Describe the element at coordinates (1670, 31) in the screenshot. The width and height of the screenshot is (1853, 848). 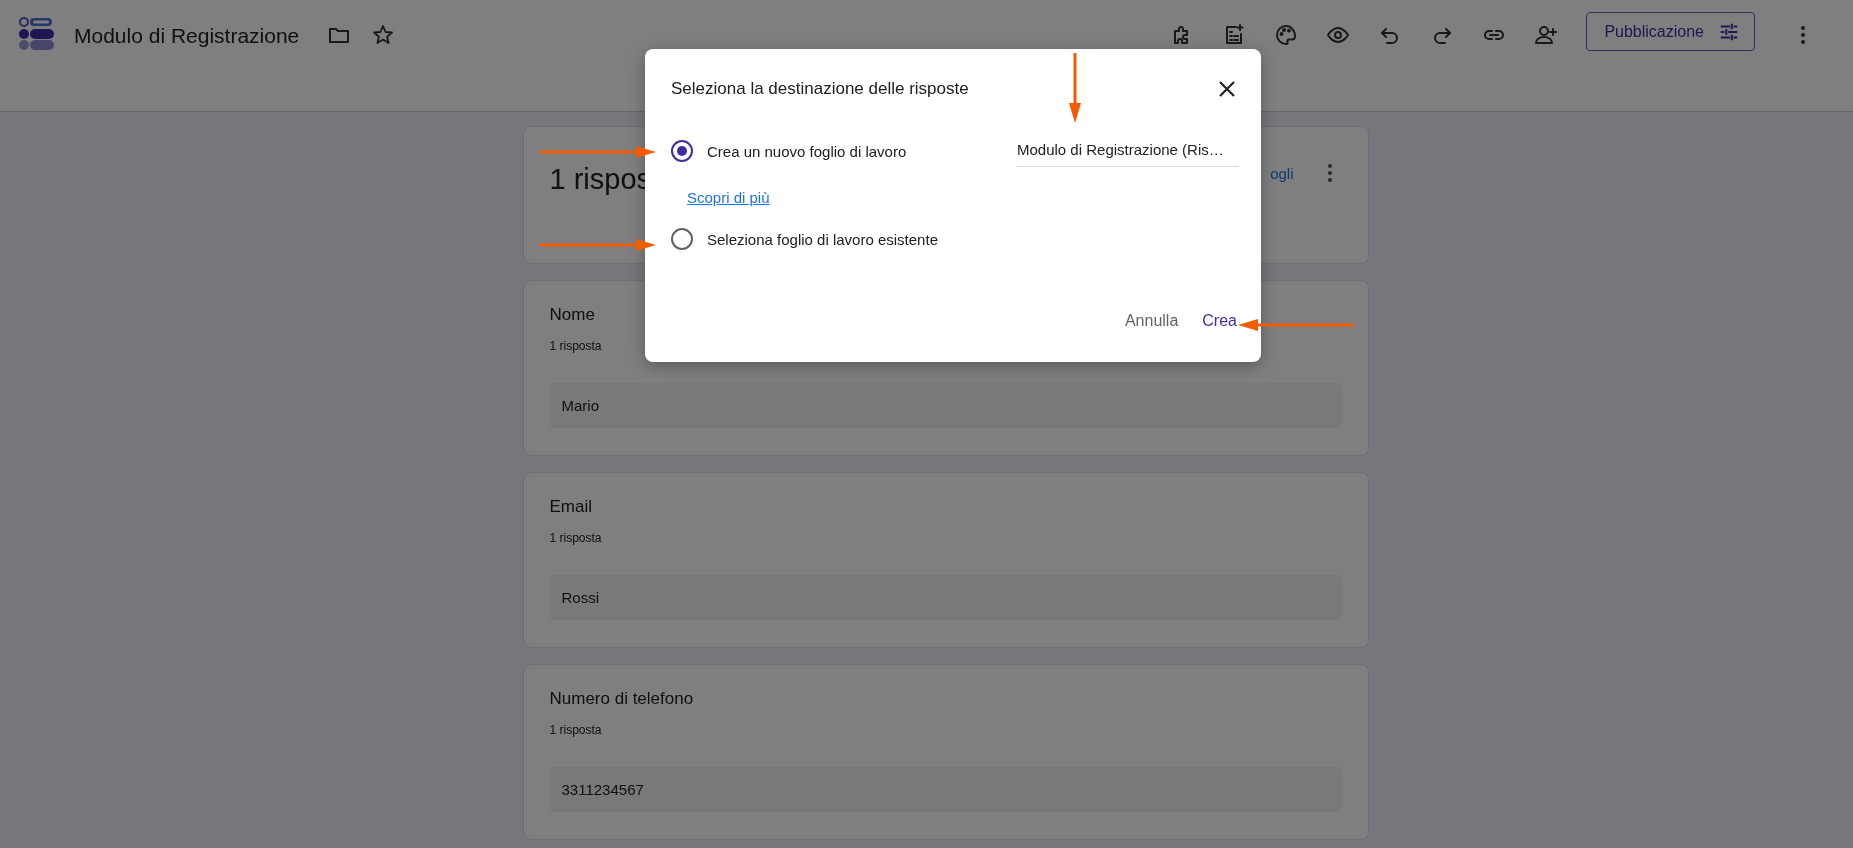
I see `publish-button: Pubblicazione` at that location.